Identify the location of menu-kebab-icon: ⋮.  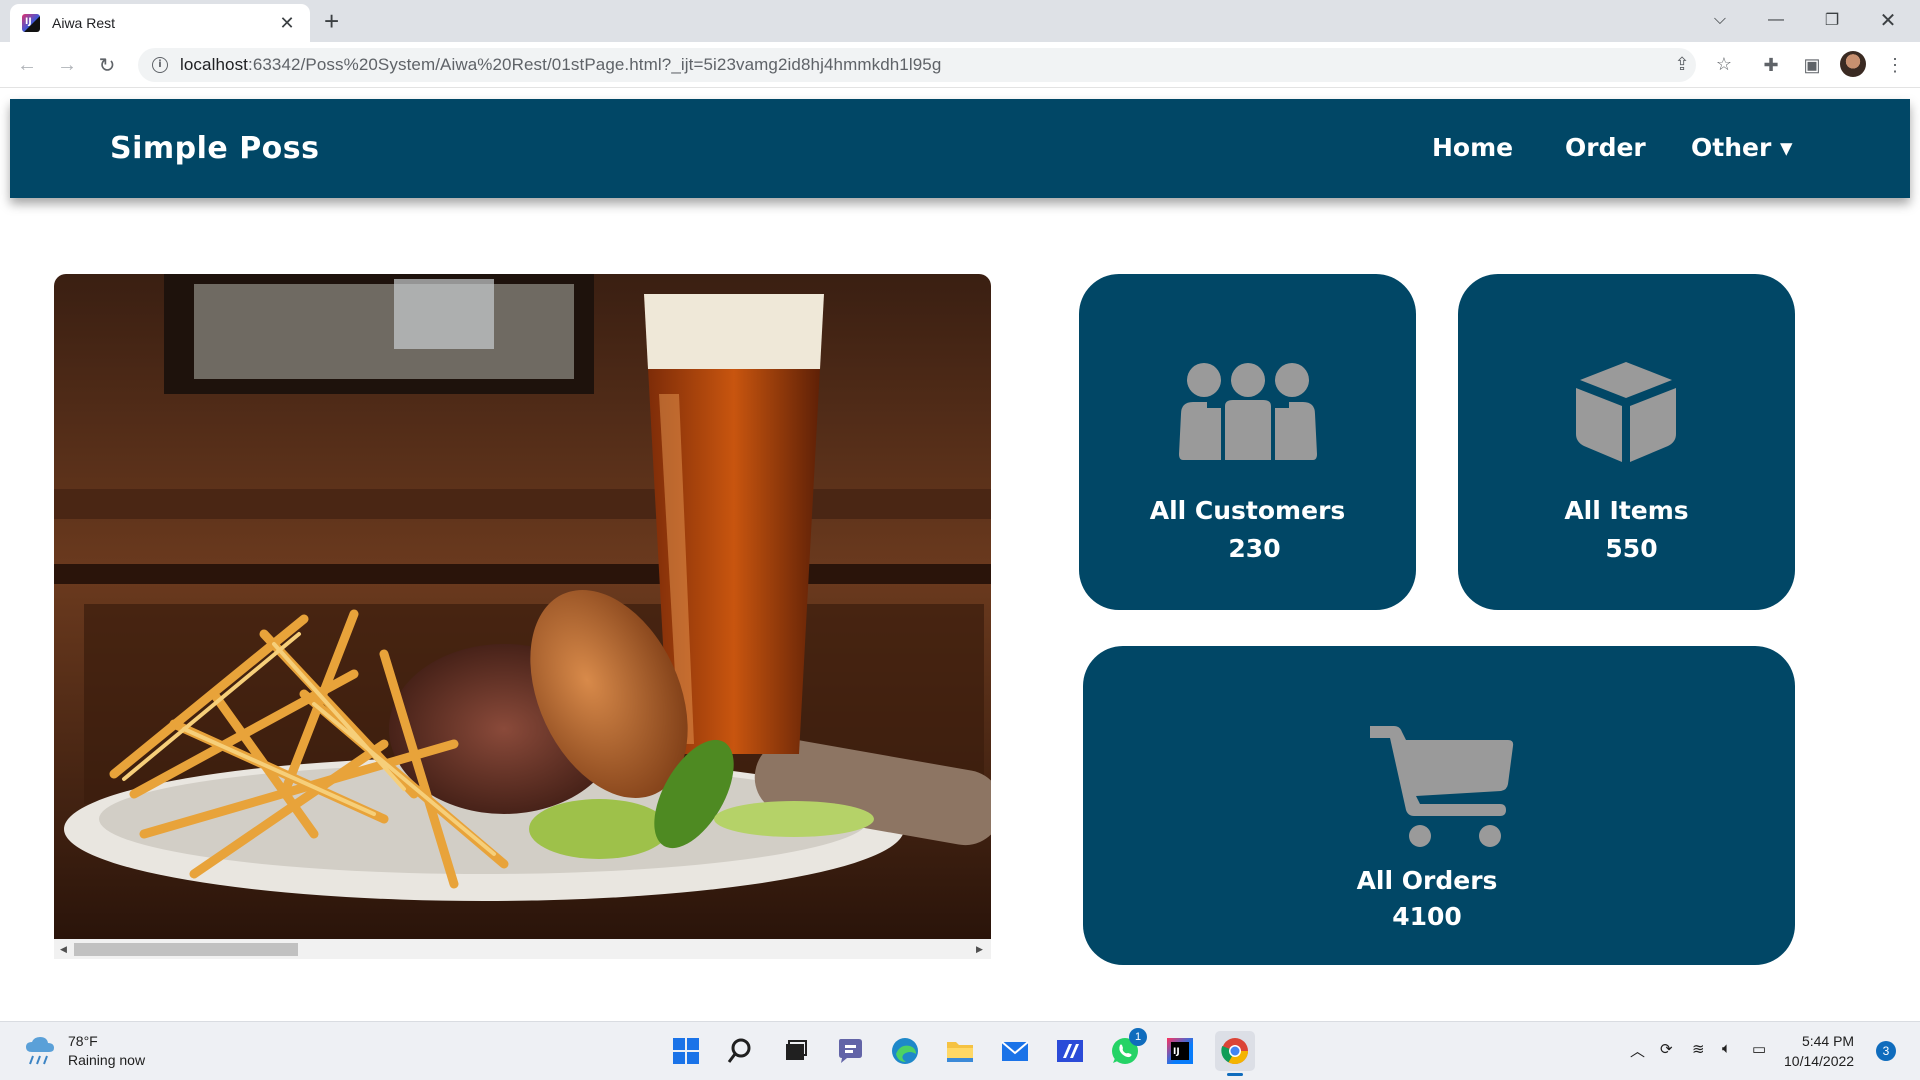
(1895, 65).